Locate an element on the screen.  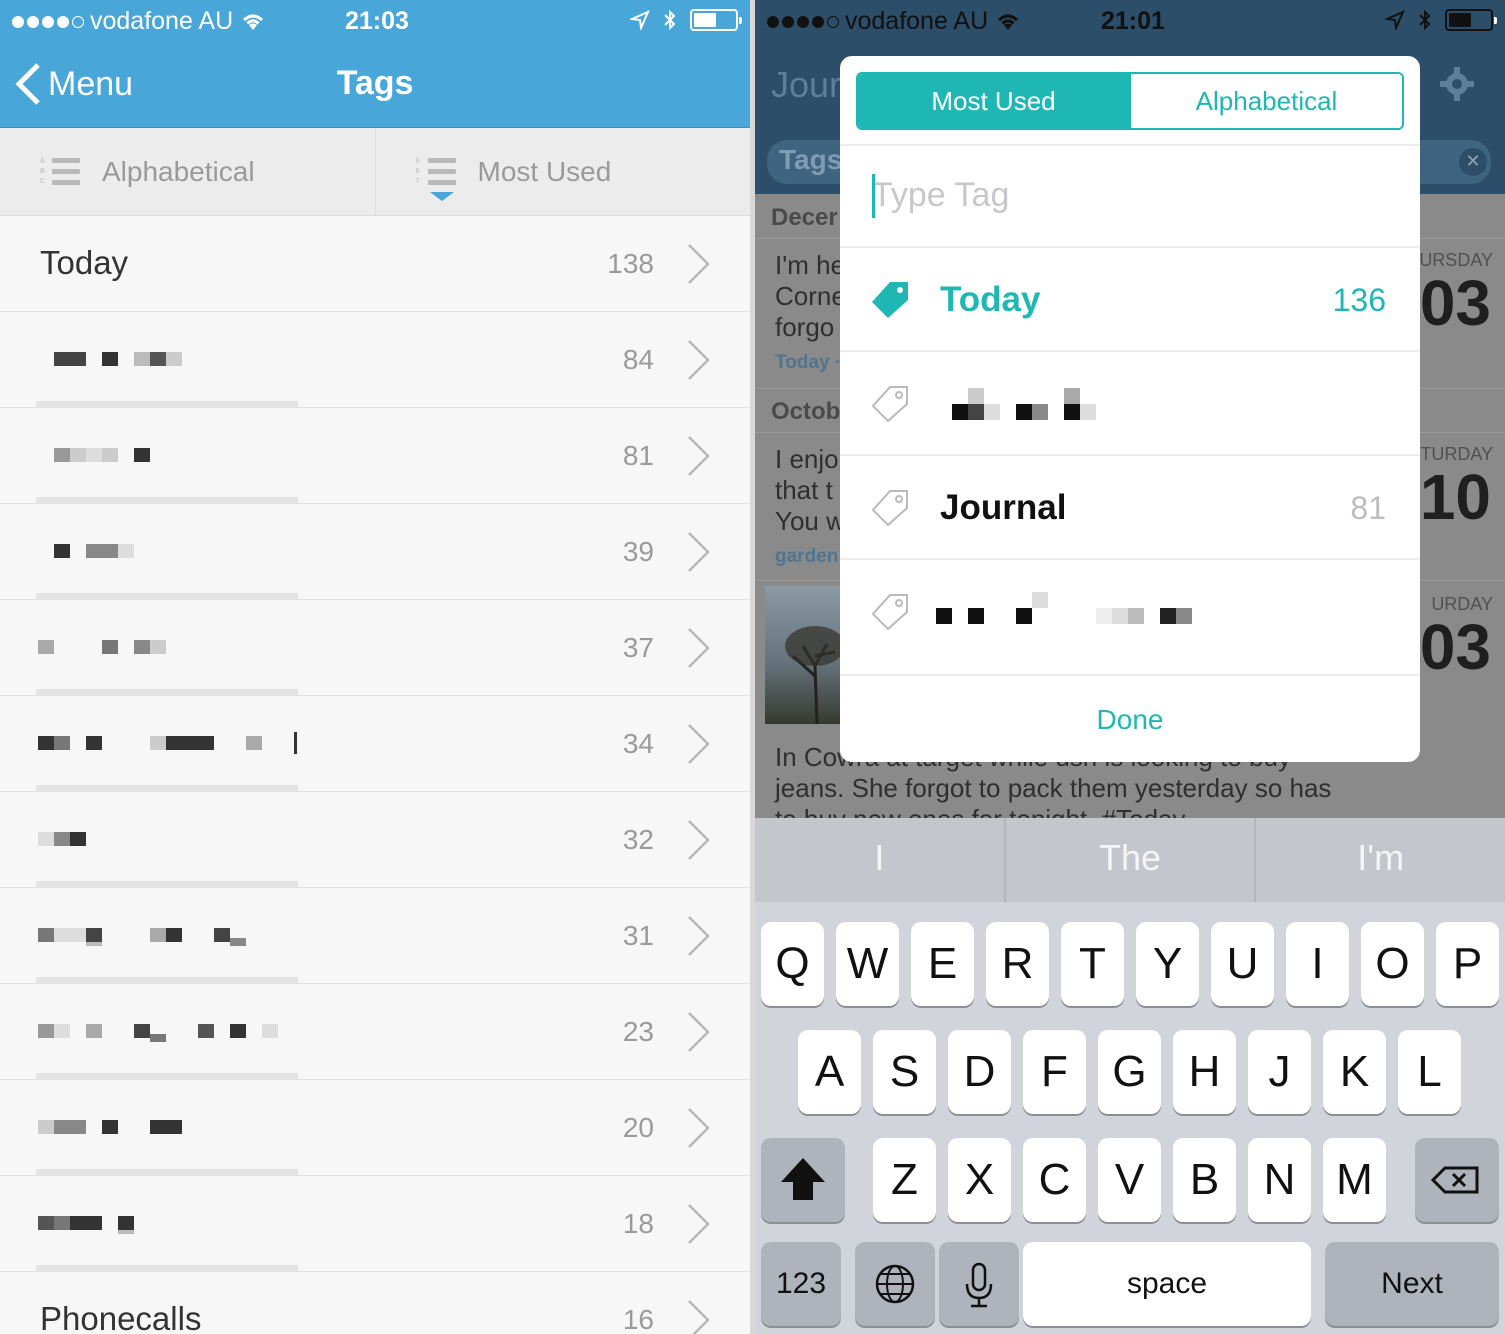
sort-alphabetical-label: Alphabetical is located at coordinates (178, 171).